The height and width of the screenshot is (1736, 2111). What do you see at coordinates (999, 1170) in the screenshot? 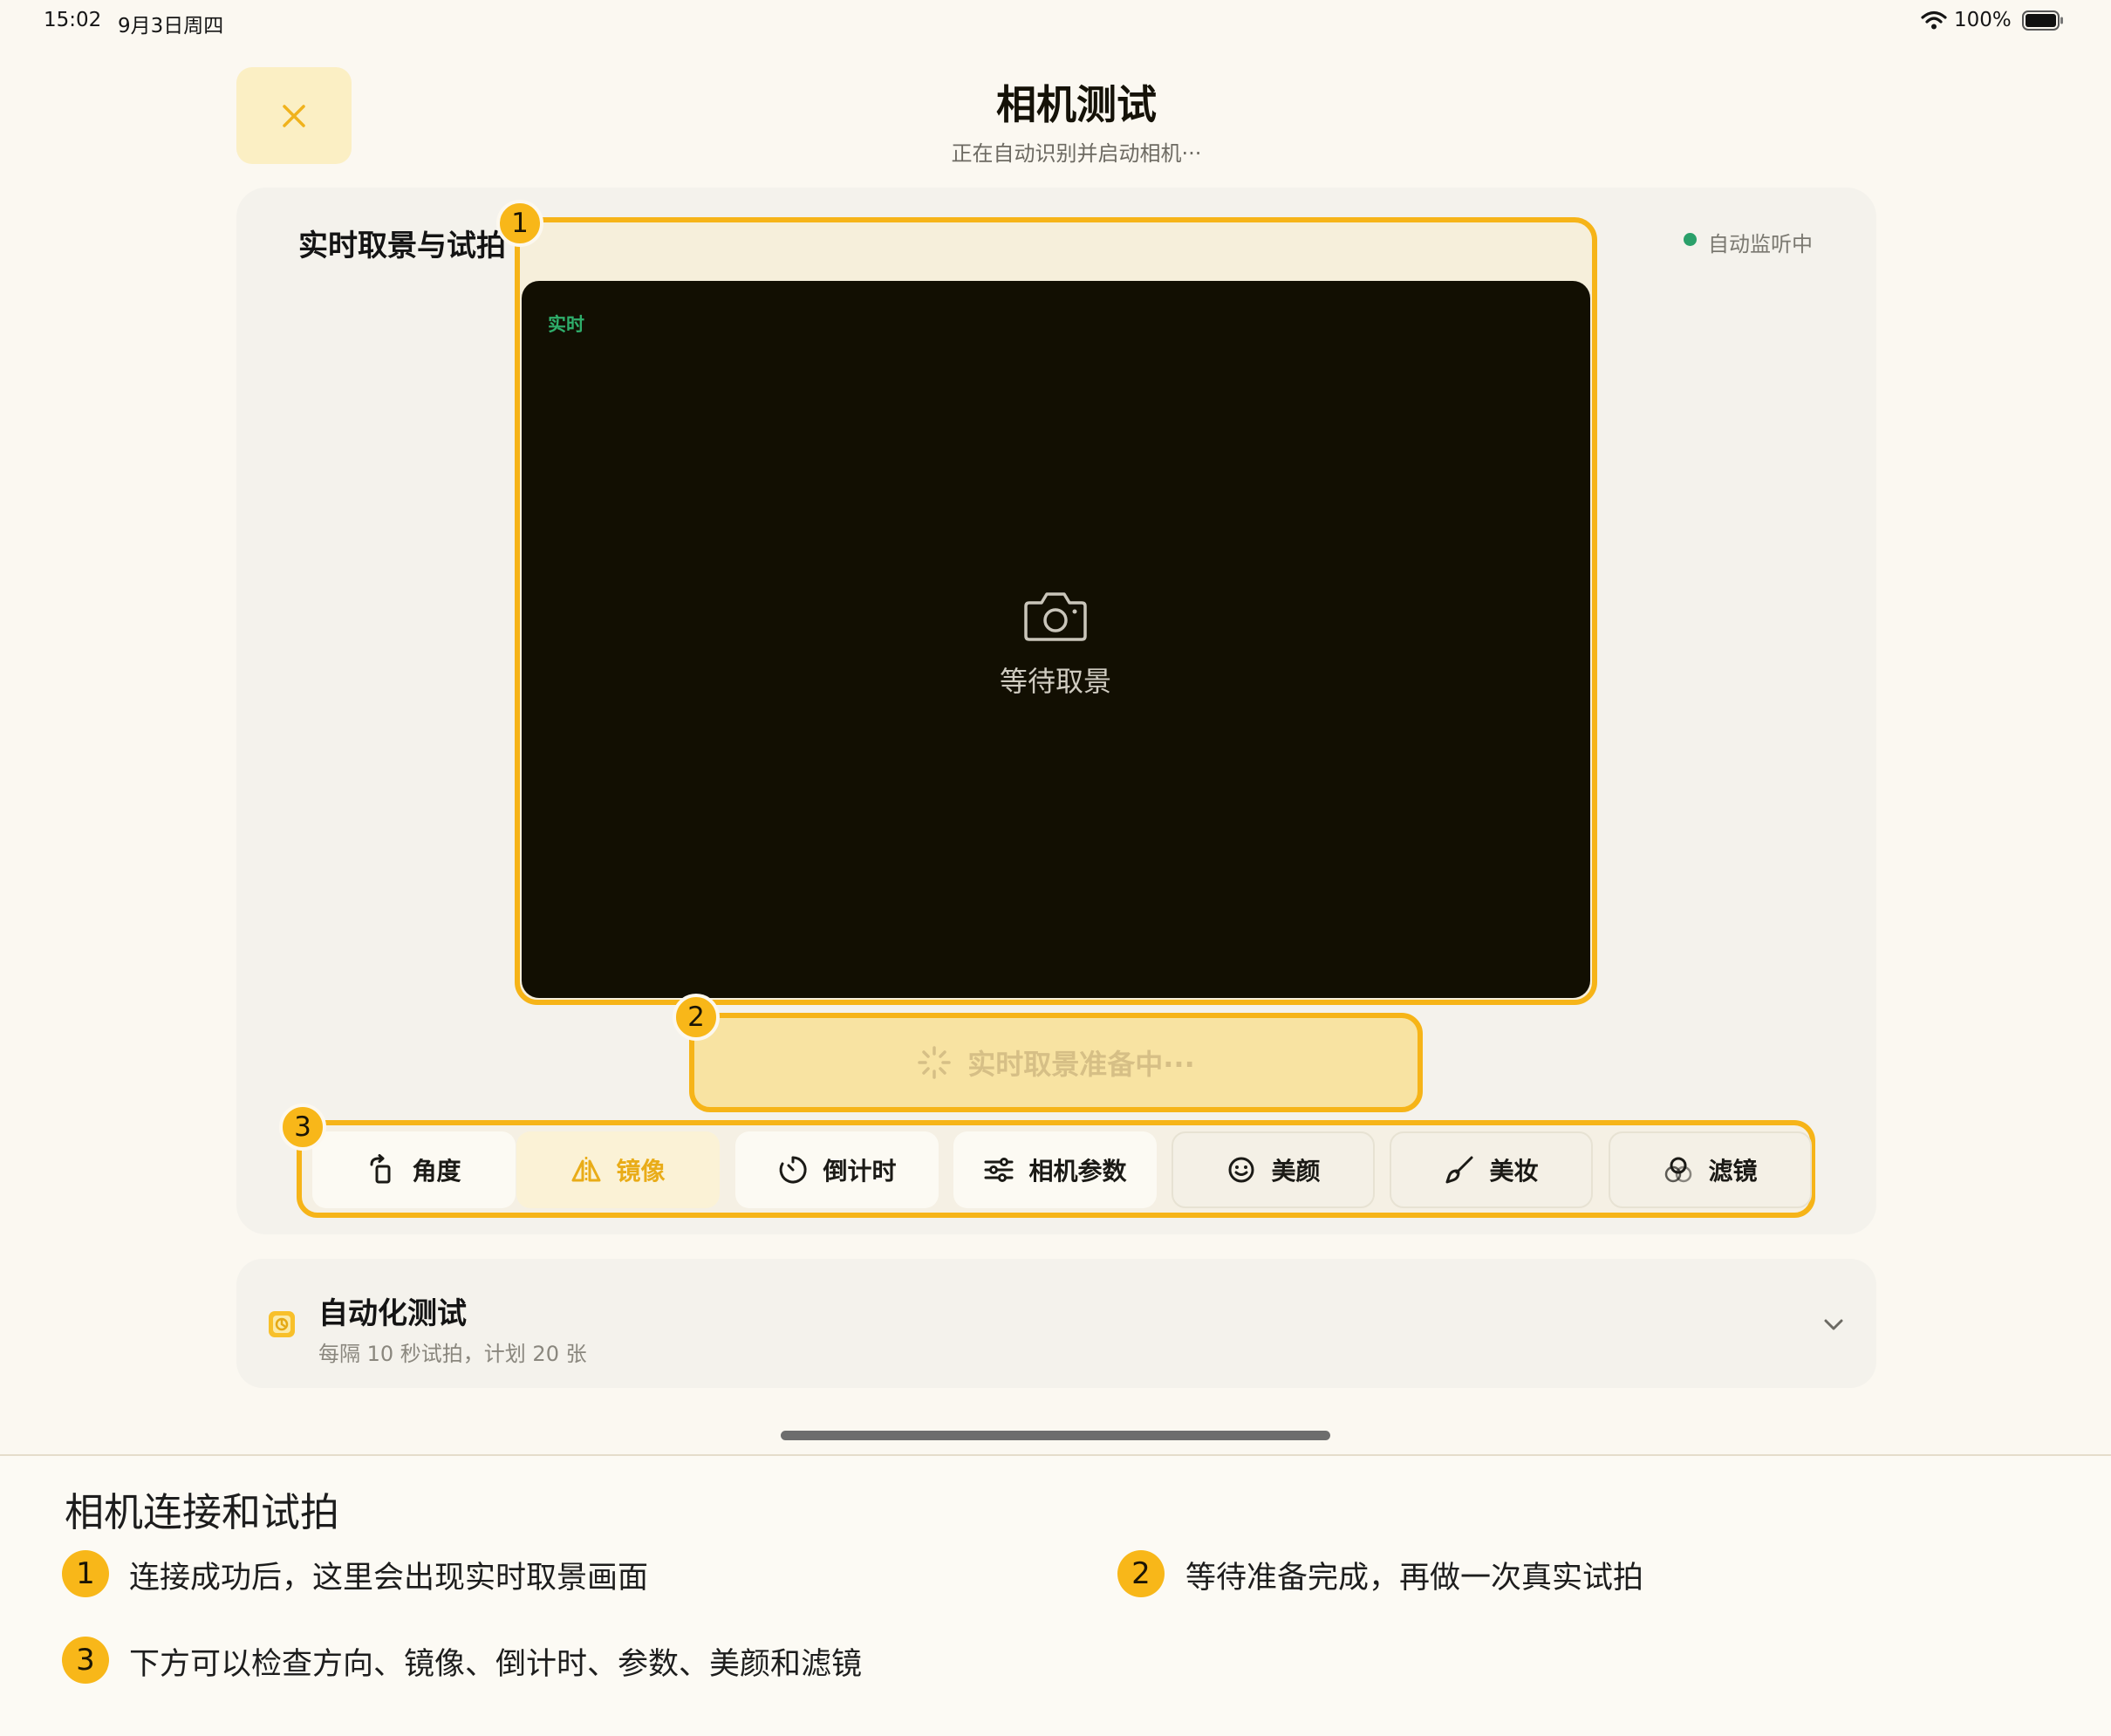
I see `sliders-icon` at bounding box center [999, 1170].